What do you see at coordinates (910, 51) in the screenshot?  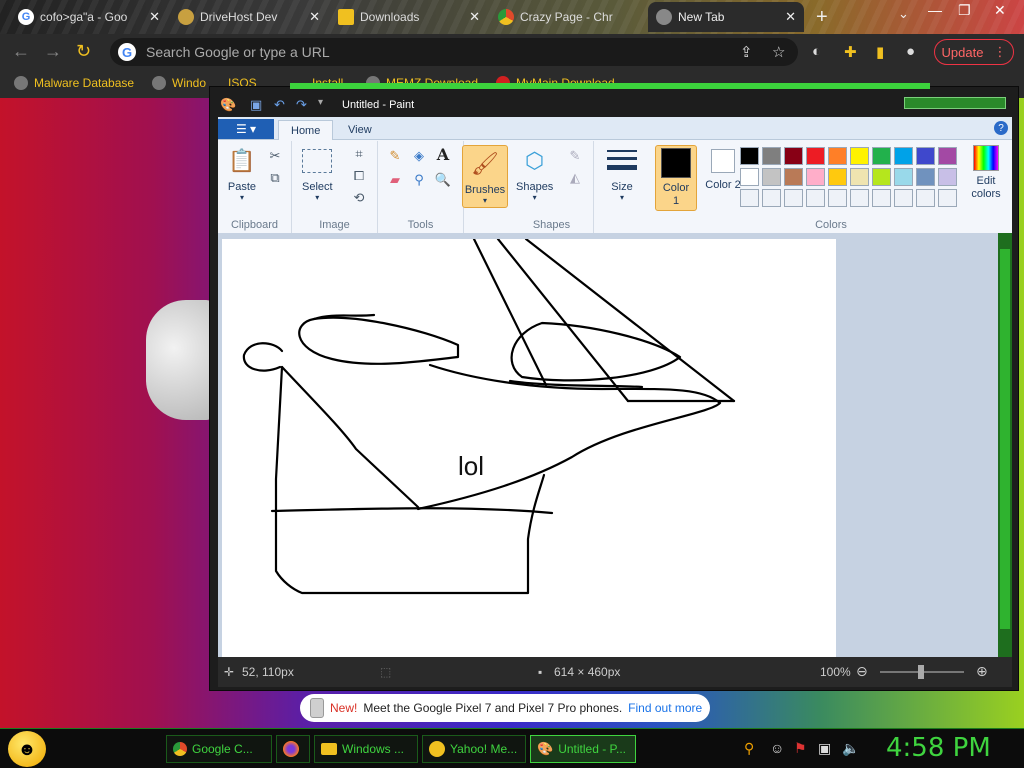 I see `avatar: ●` at bounding box center [910, 51].